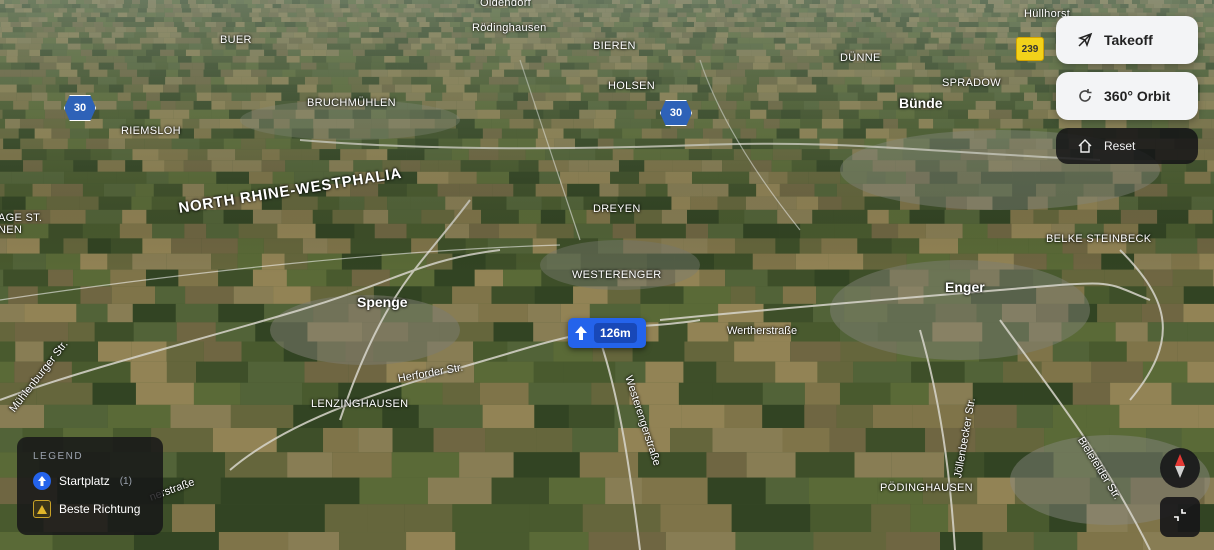 The width and height of the screenshot is (1214, 550). I want to click on place-label: BIEREN, so click(614, 46).